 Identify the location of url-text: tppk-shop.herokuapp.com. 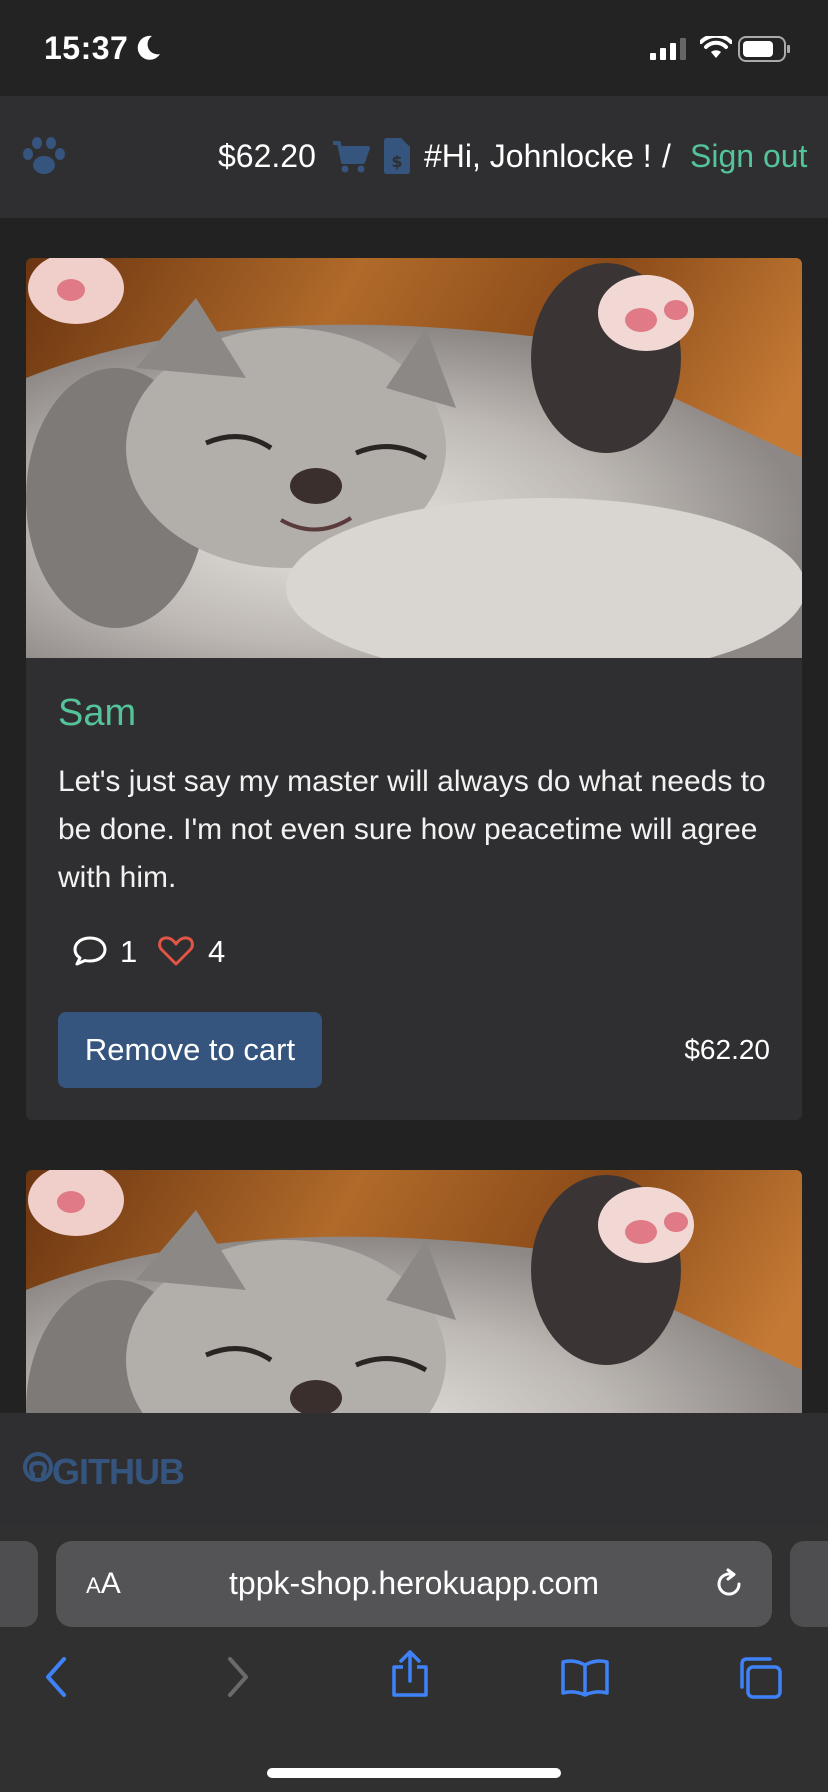
(414, 1583).